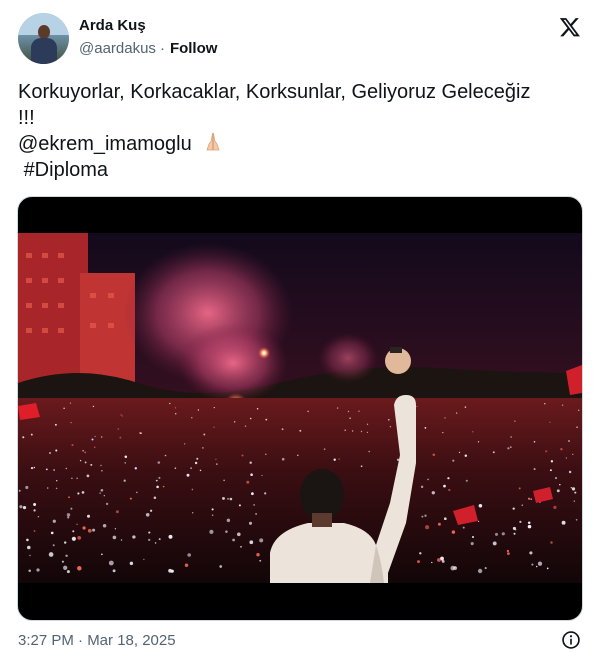 Image resolution: width=600 pixels, height=670 pixels. I want to click on hashtag-link: #Diploma, so click(66, 170).